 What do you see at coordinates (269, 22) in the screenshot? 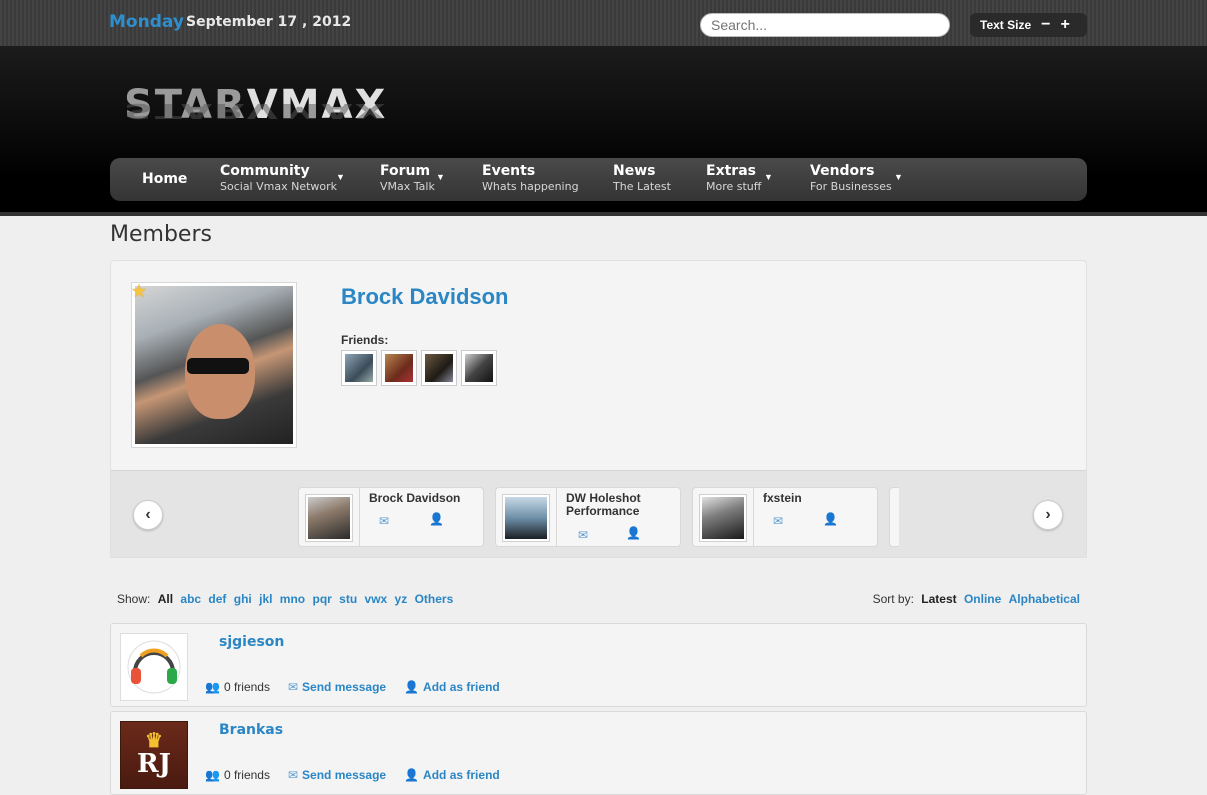
I see `date-text: September 17 , 2012` at bounding box center [269, 22].